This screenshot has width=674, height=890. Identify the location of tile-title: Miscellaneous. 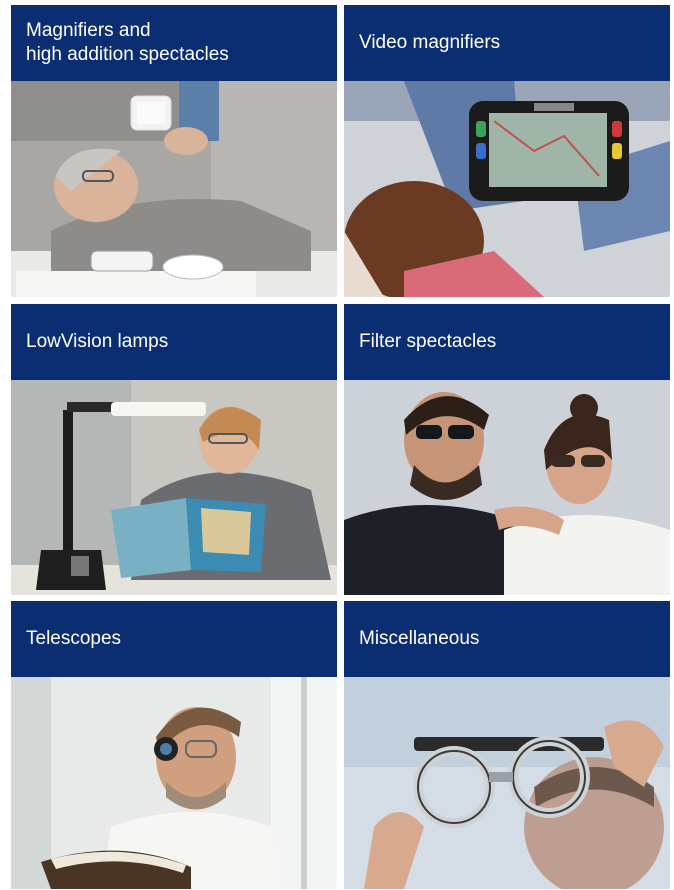
(507, 639).